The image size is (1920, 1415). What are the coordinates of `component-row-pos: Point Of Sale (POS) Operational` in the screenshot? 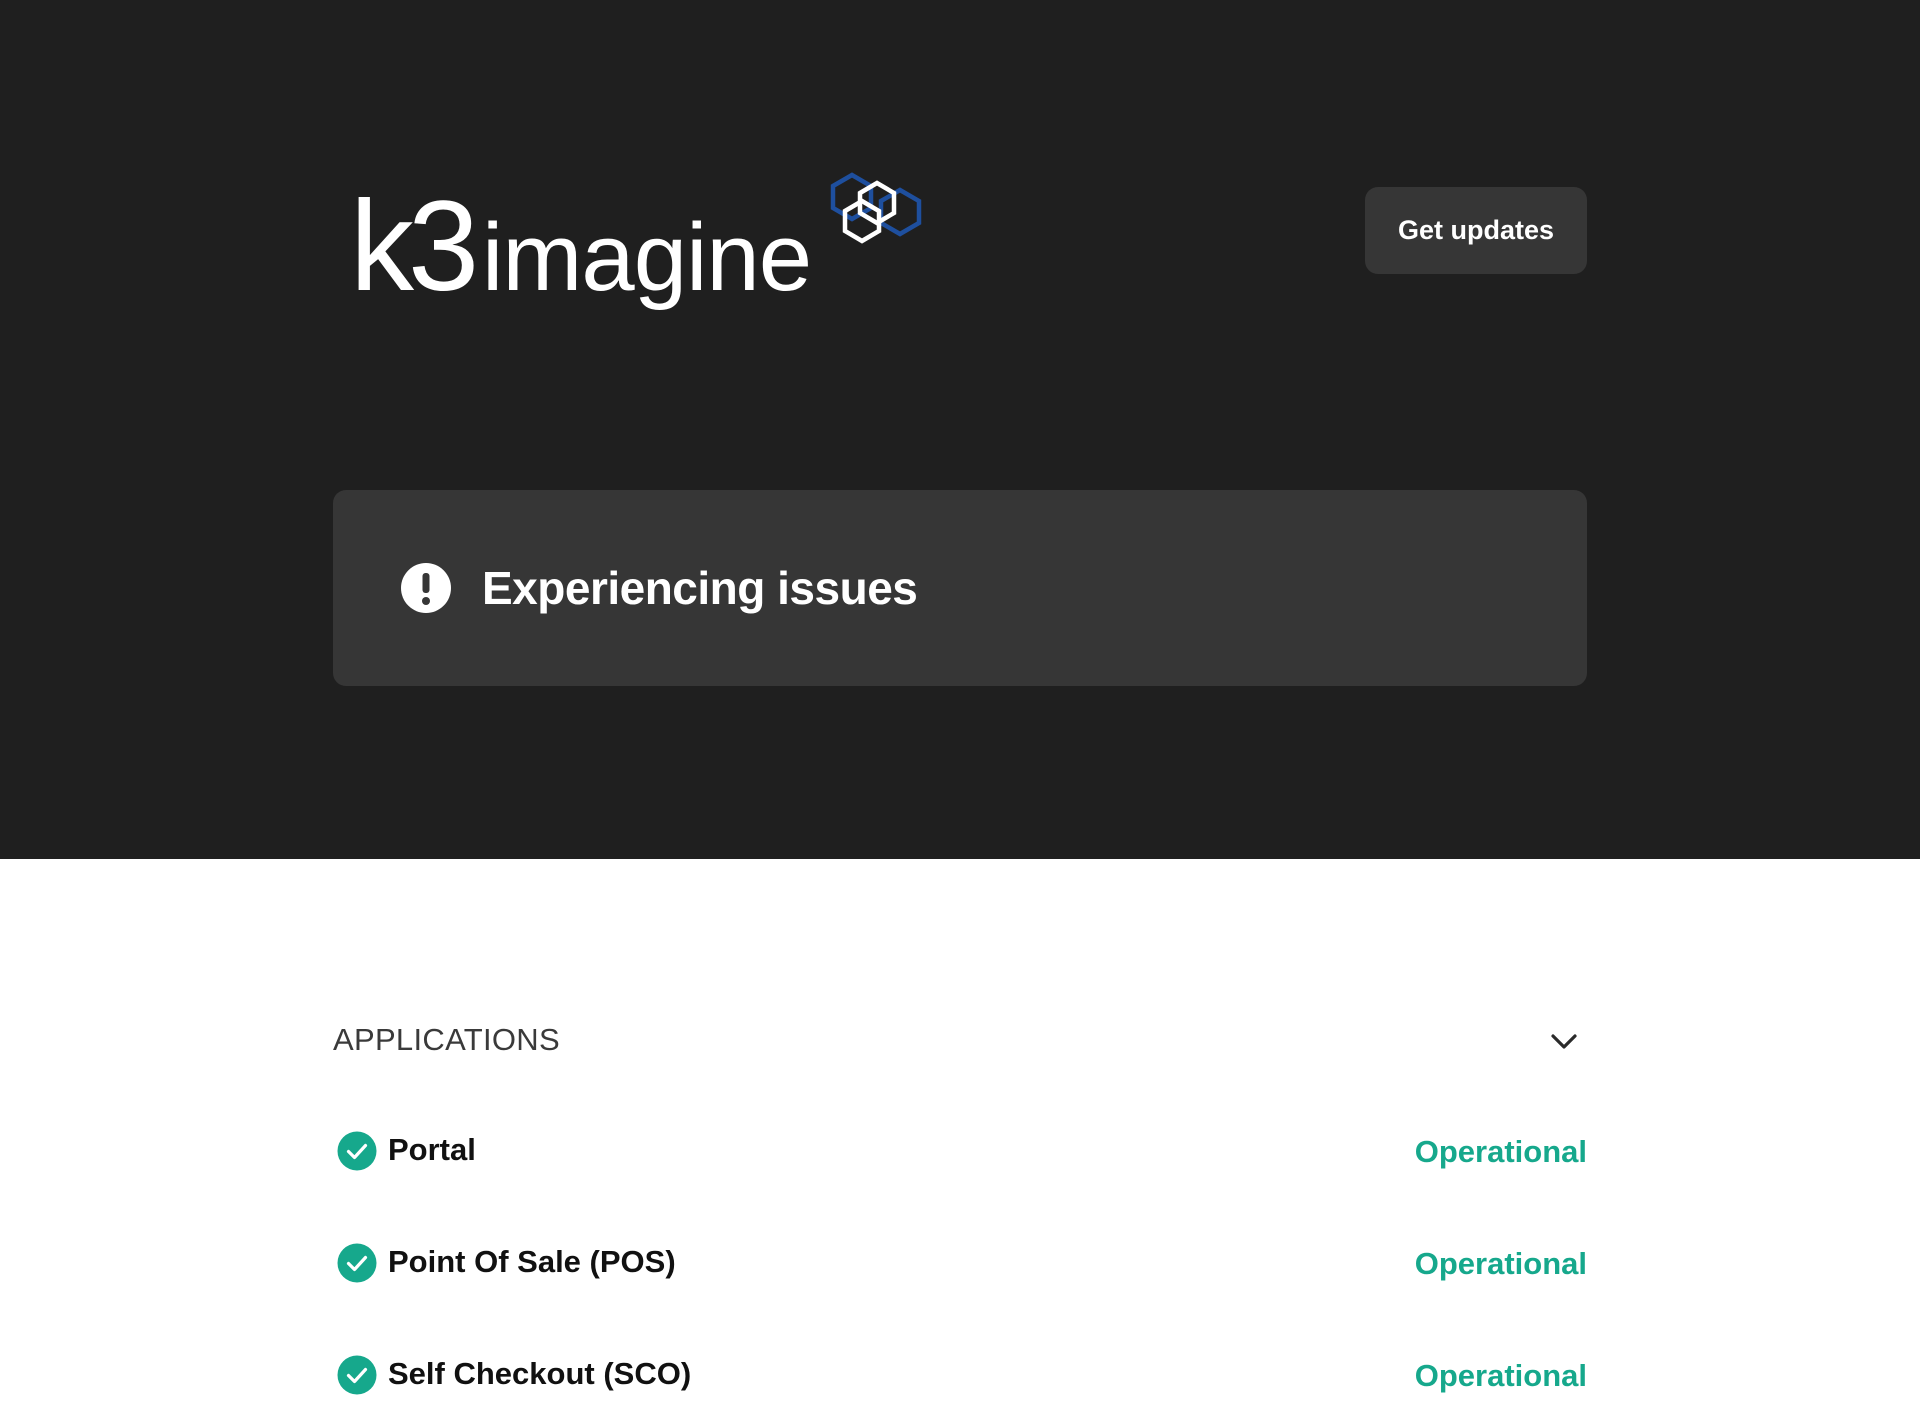 It's located at (960, 1262).